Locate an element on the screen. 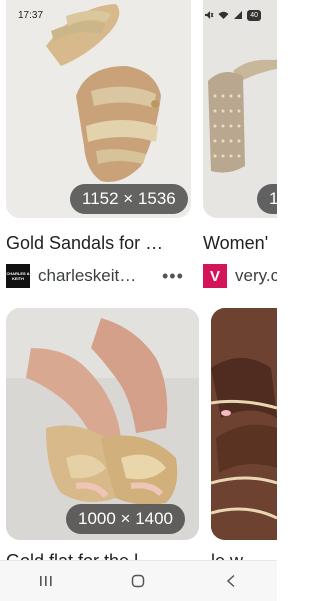  back-button is located at coordinates (231, 581).